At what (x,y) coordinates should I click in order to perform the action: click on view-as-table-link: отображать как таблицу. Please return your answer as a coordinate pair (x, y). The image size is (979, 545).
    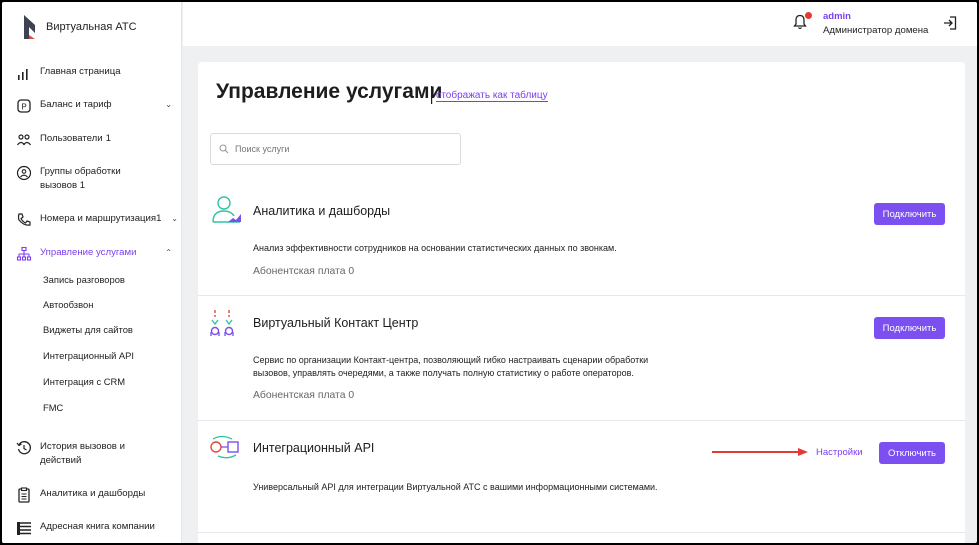
    Looking at the image, I should click on (492, 96).